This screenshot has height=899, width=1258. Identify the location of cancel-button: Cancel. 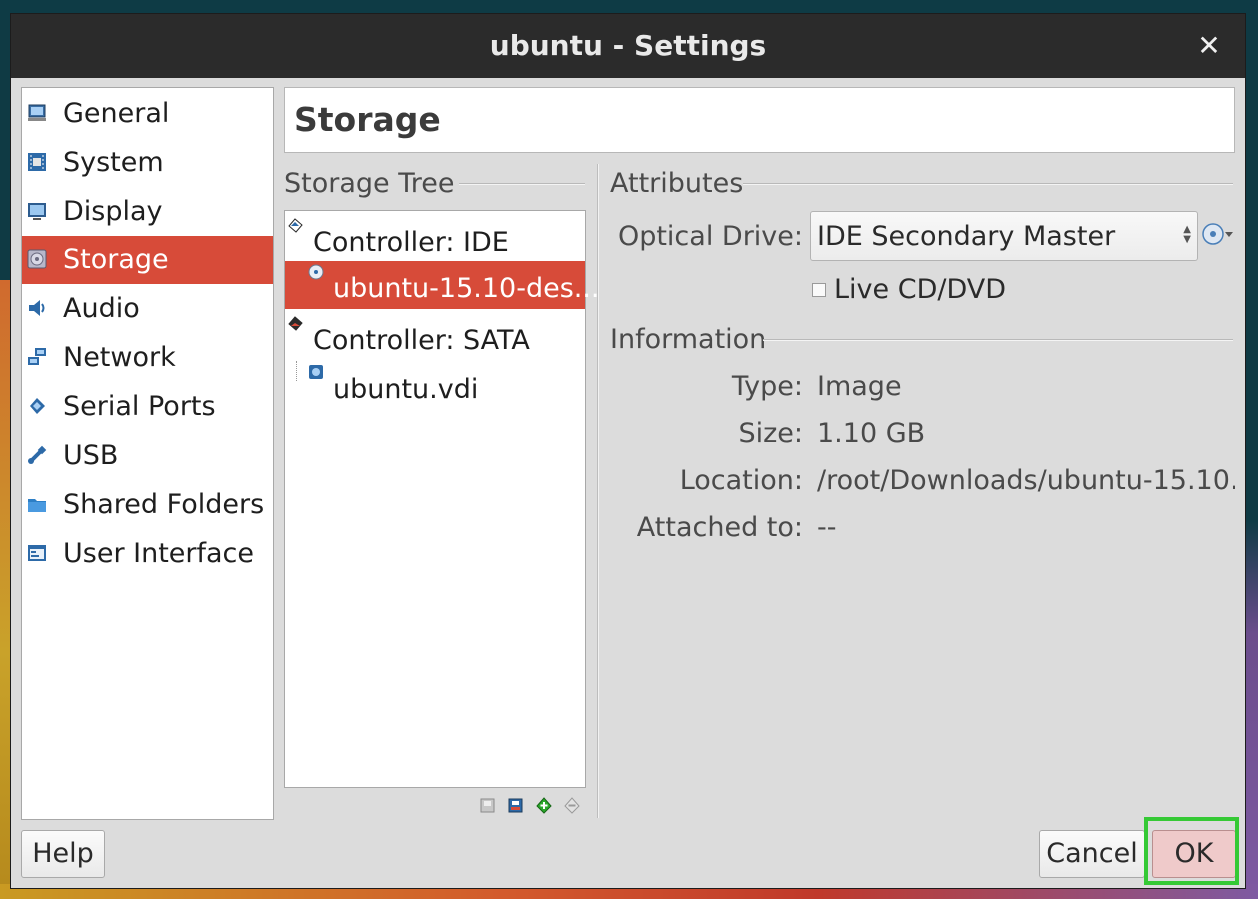
(1092, 854).